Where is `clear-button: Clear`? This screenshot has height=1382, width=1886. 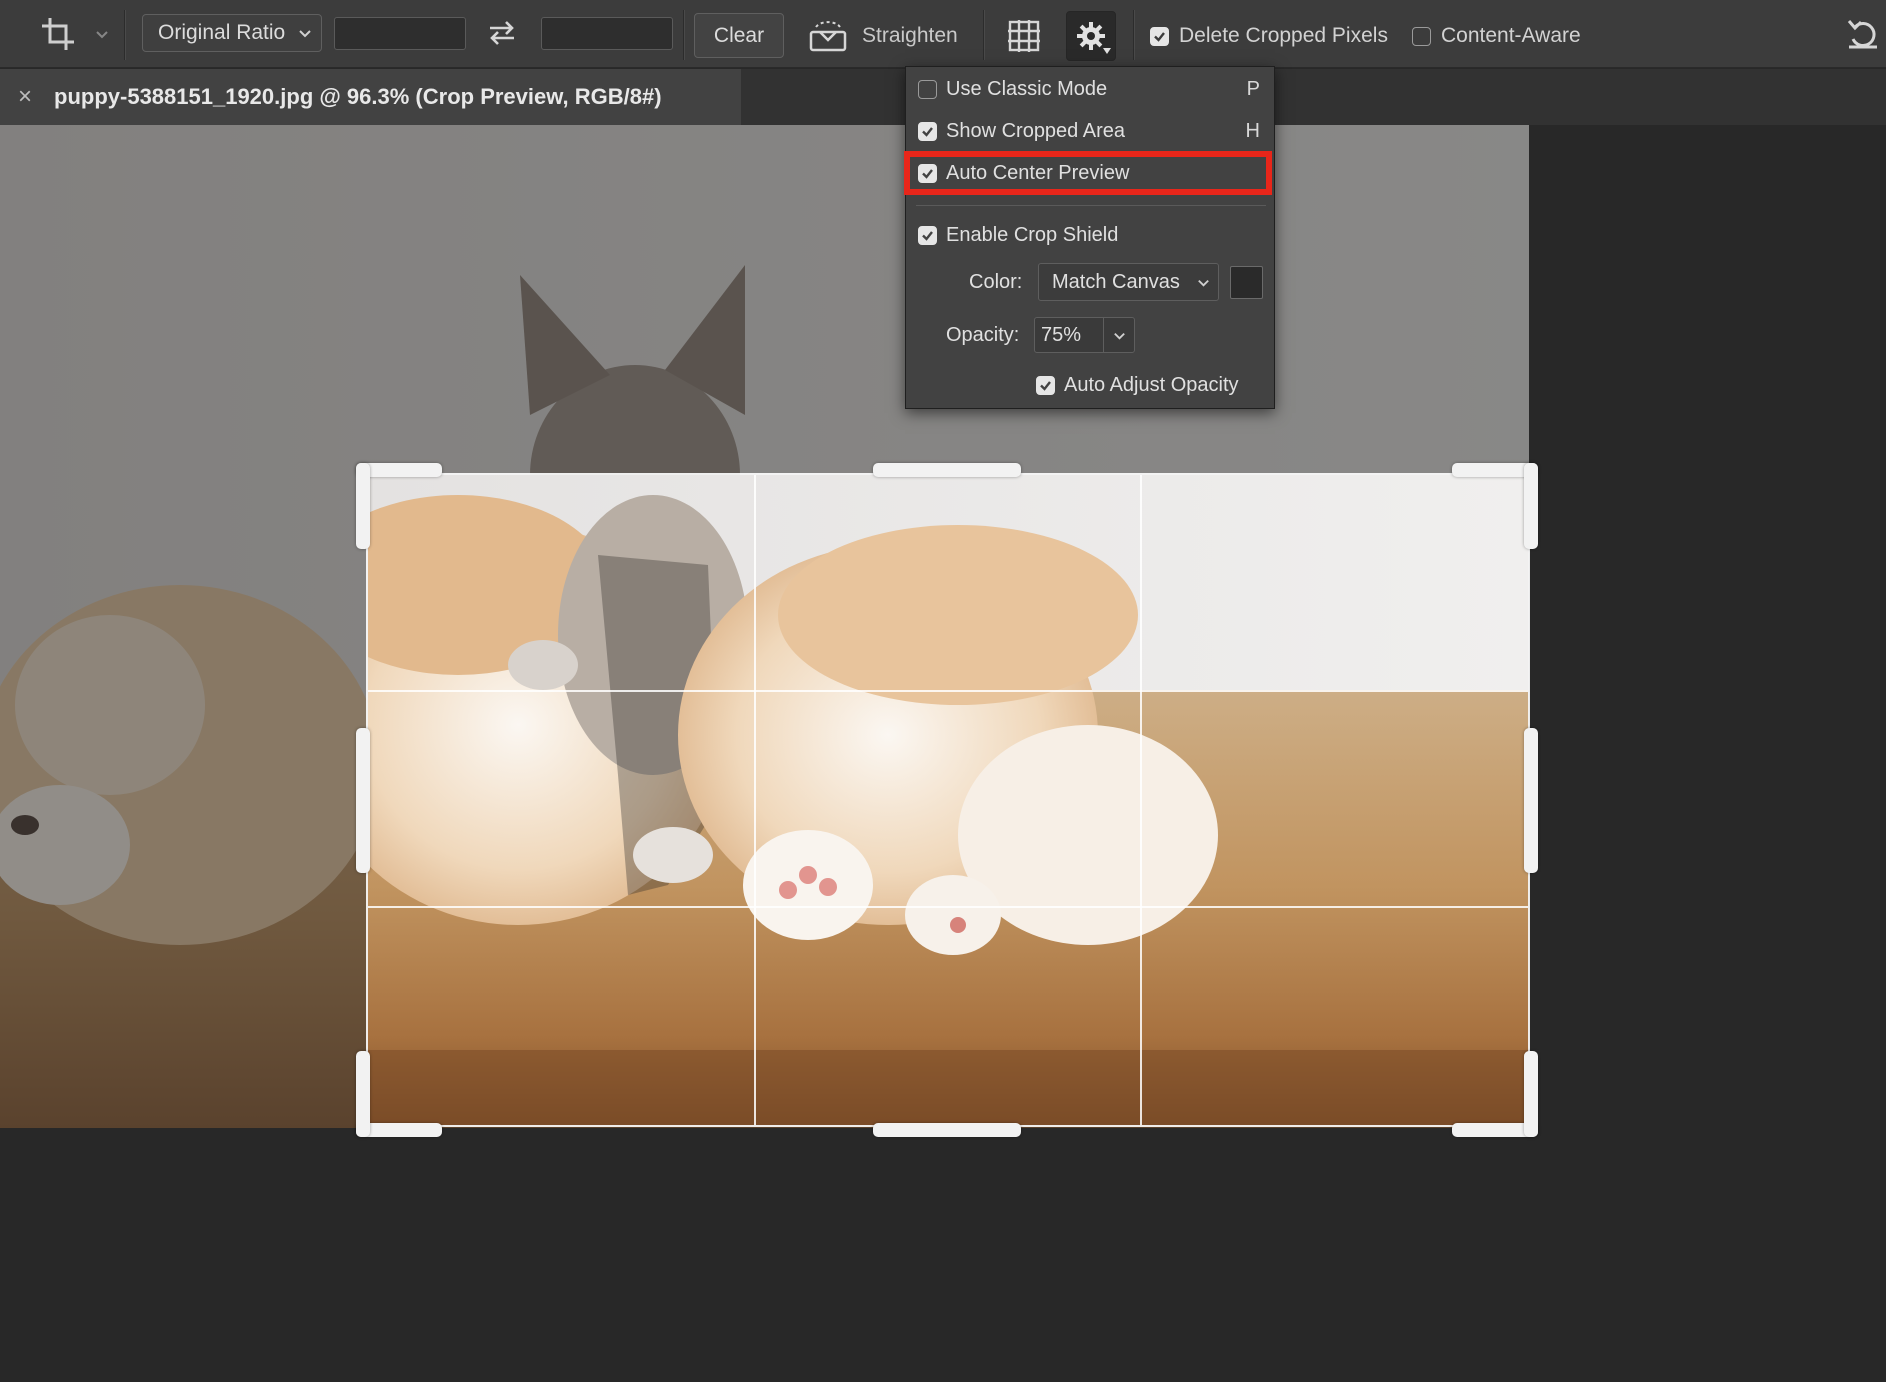
clear-button: Clear is located at coordinates (739, 35).